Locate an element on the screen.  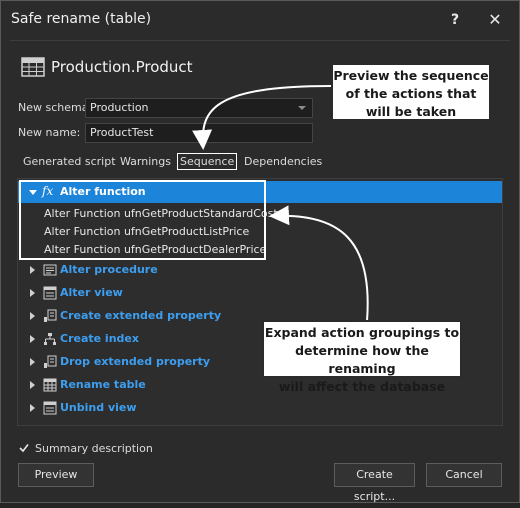
tab-warnings: Warnings is located at coordinates (145, 161).